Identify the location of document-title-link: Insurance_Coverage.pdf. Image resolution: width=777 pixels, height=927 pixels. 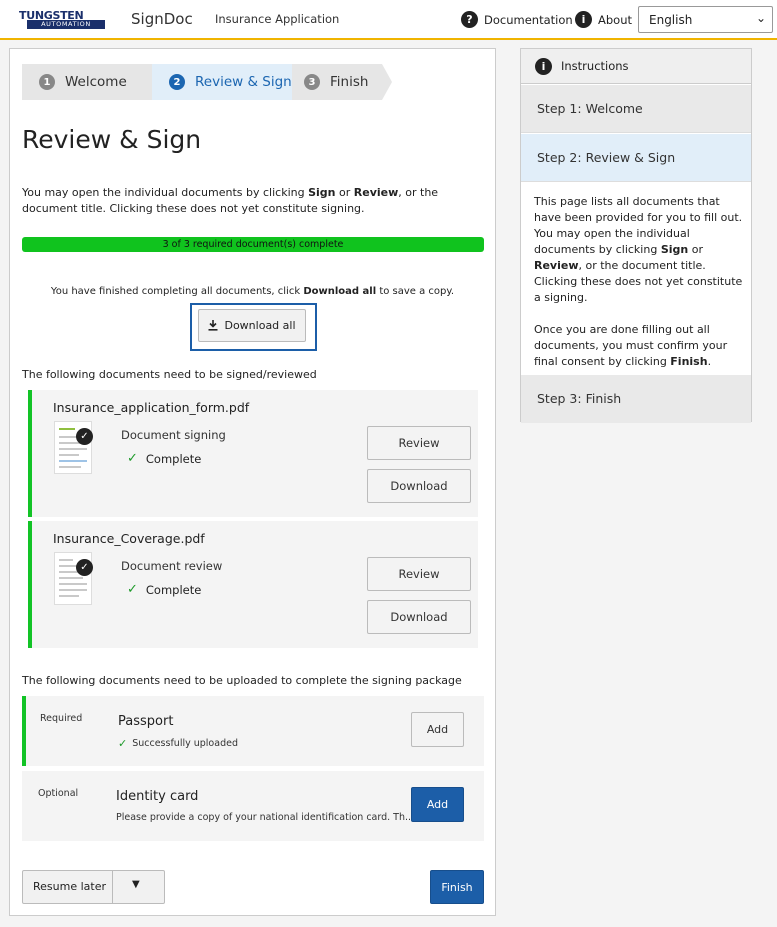
(129, 538).